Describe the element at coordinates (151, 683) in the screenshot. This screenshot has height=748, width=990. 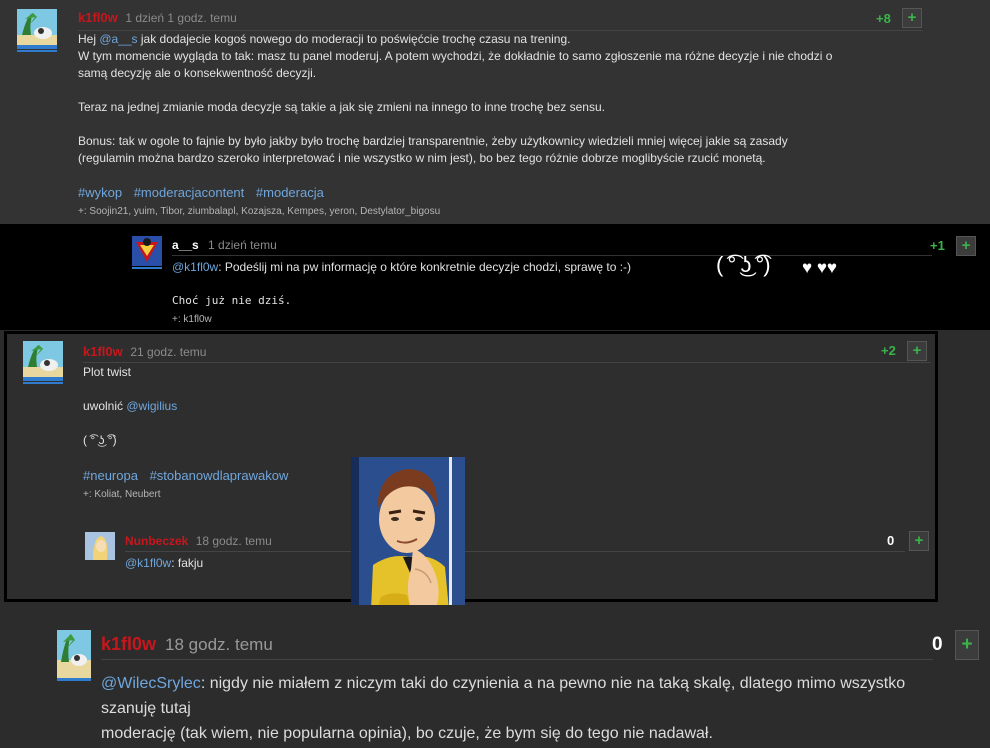
I see `mention-link: @WilecSrylec` at that location.